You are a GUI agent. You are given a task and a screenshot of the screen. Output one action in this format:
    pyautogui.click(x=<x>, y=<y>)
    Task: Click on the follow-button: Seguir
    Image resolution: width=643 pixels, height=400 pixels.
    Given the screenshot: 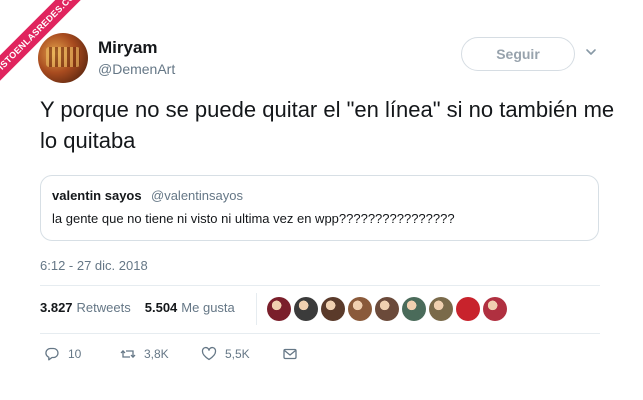 What is the action you would take?
    pyautogui.click(x=518, y=54)
    